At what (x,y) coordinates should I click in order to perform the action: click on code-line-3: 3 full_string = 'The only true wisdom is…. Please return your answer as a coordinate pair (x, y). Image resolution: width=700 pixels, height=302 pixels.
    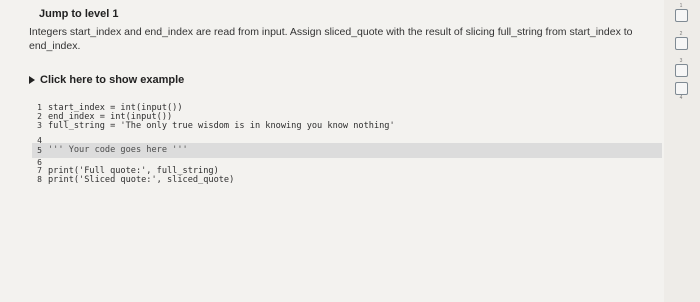
    Looking at the image, I should click on (347, 126).